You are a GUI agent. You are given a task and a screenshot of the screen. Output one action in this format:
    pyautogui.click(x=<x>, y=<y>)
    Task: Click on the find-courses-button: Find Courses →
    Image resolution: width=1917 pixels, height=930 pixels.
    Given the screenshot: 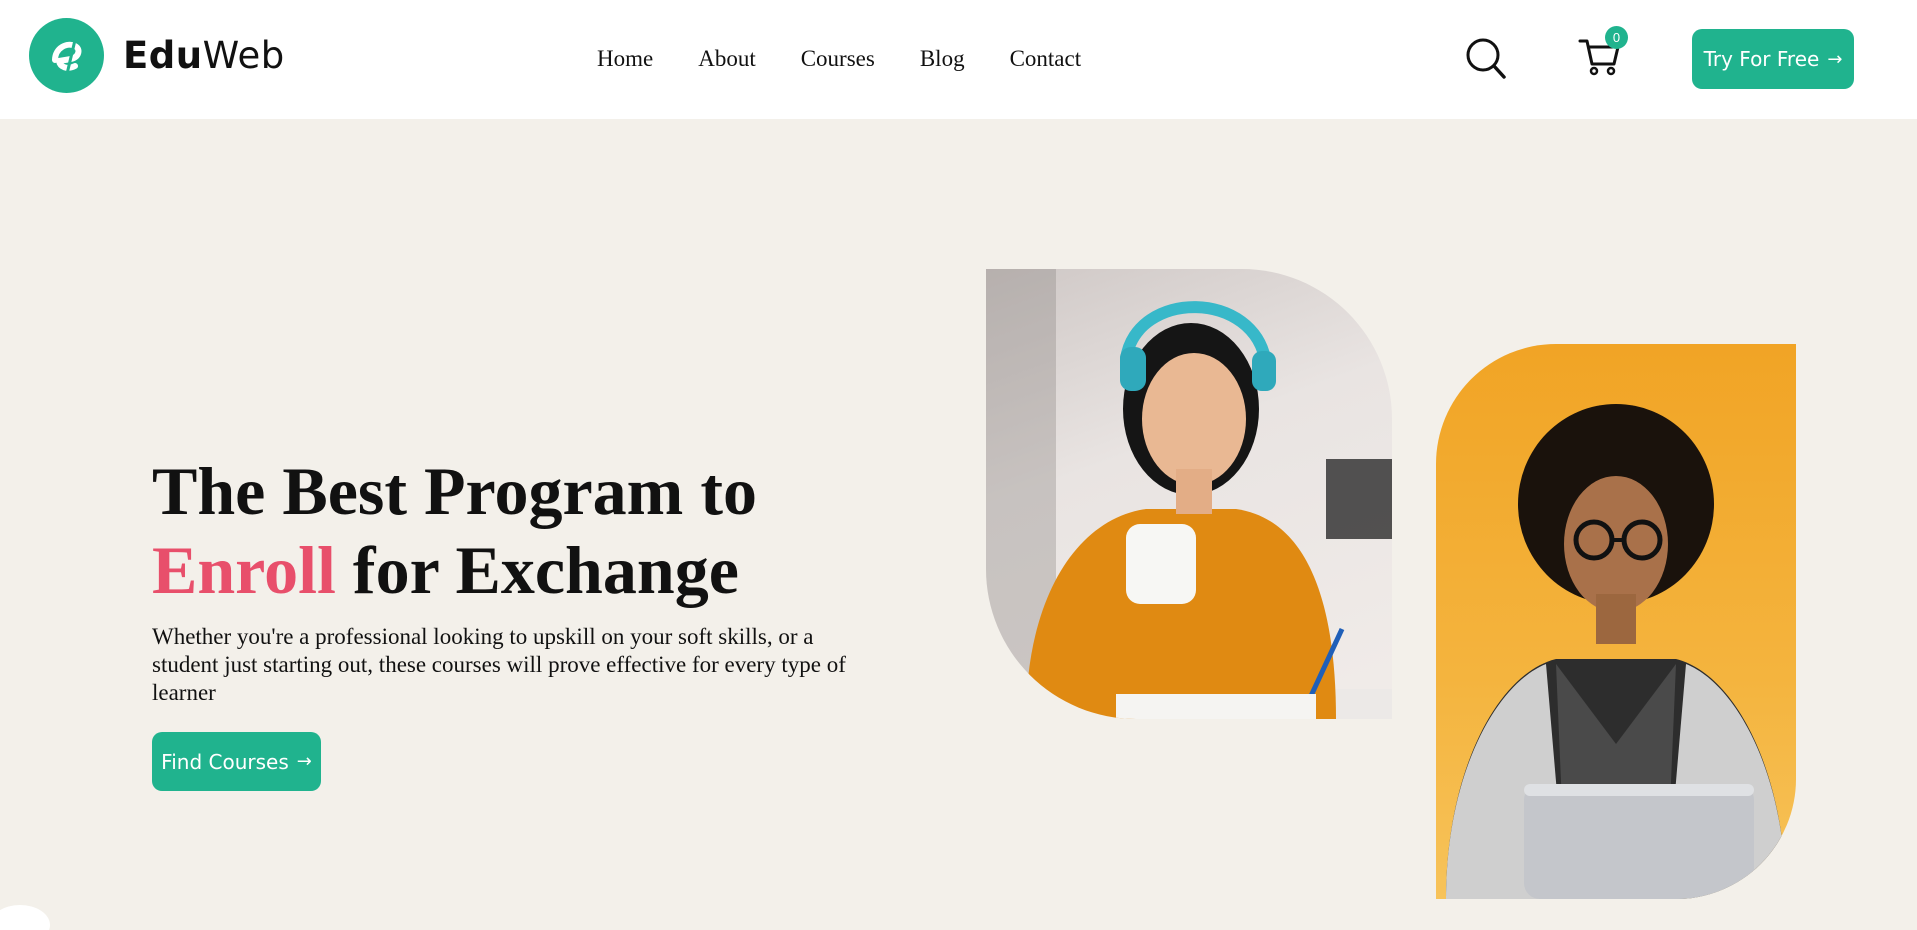 What is the action you would take?
    pyautogui.click(x=236, y=761)
    